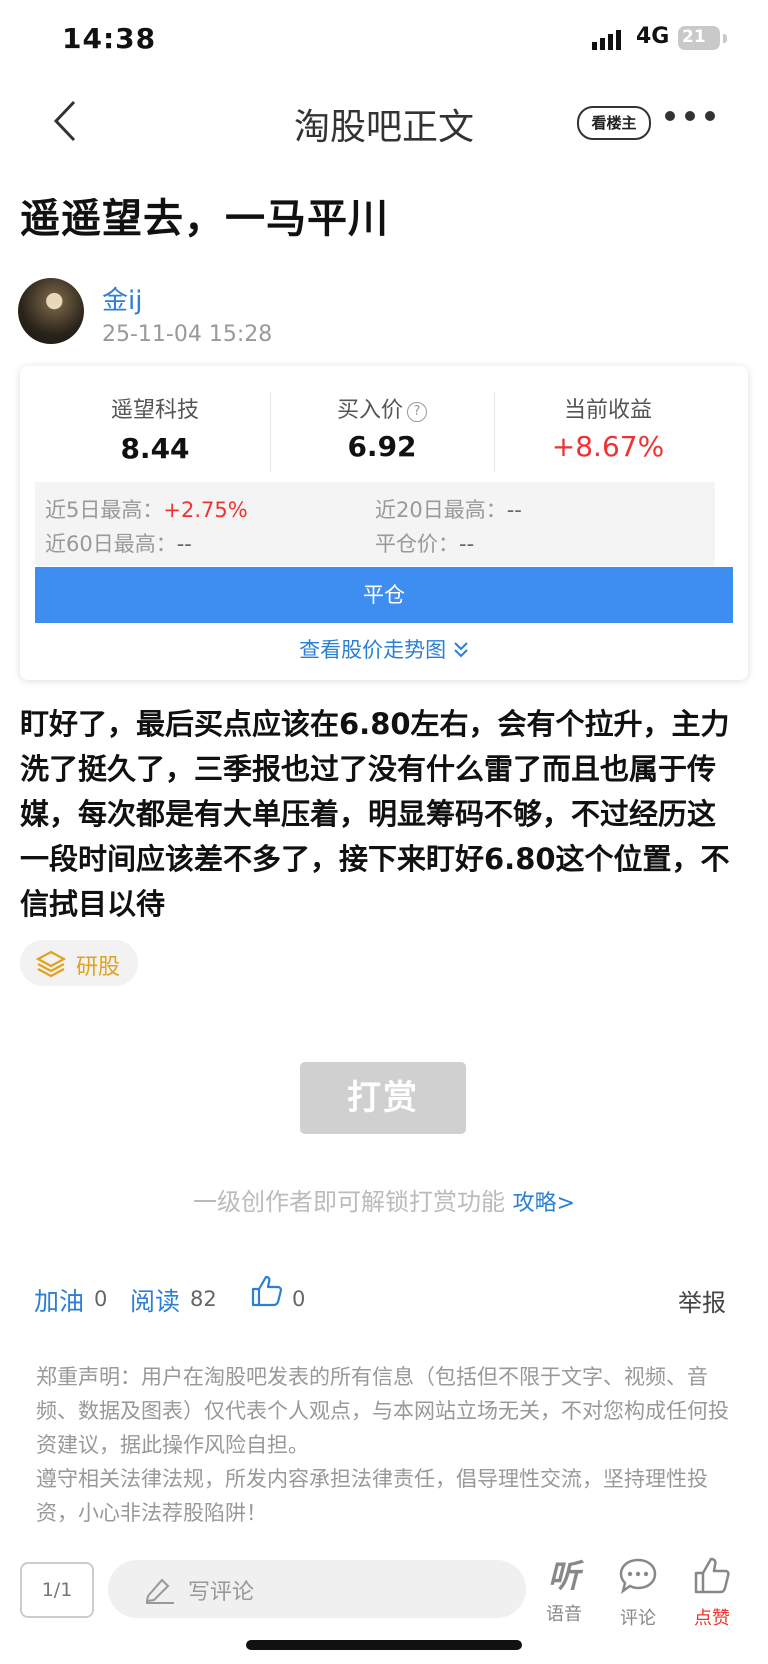 This screenshot has width=768, height=1664. Describe the element at coordinates (608, 446) in the screenshot. I see `current-return: +8.67%` at that location.